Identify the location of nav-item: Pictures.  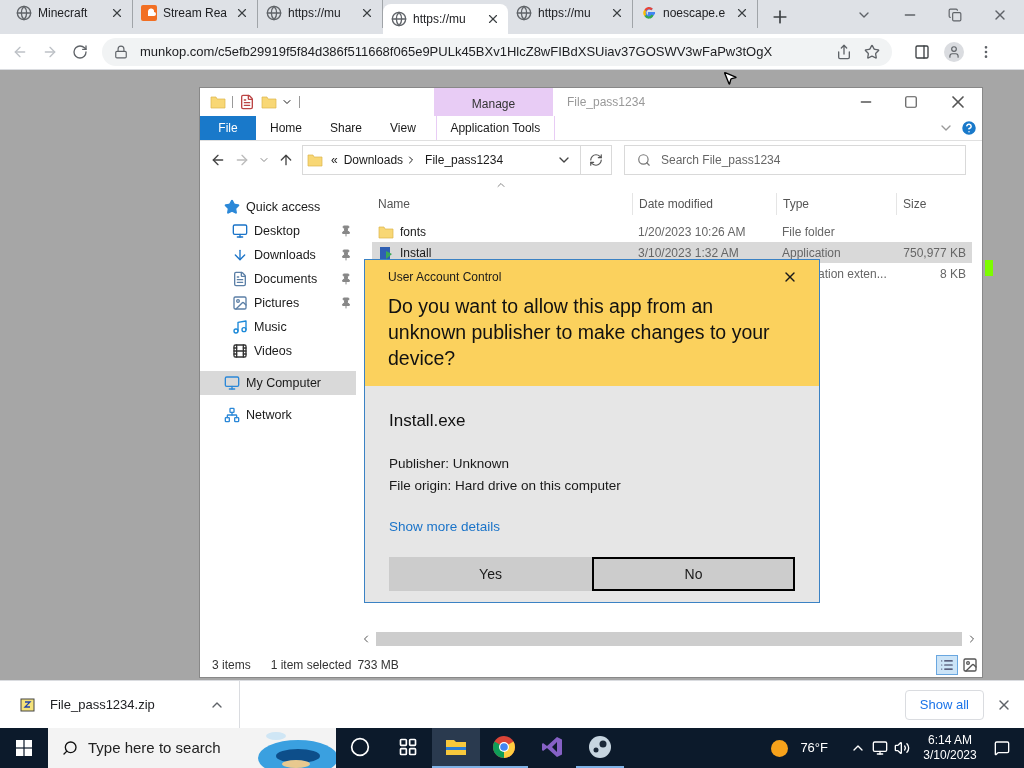
(278, 303).